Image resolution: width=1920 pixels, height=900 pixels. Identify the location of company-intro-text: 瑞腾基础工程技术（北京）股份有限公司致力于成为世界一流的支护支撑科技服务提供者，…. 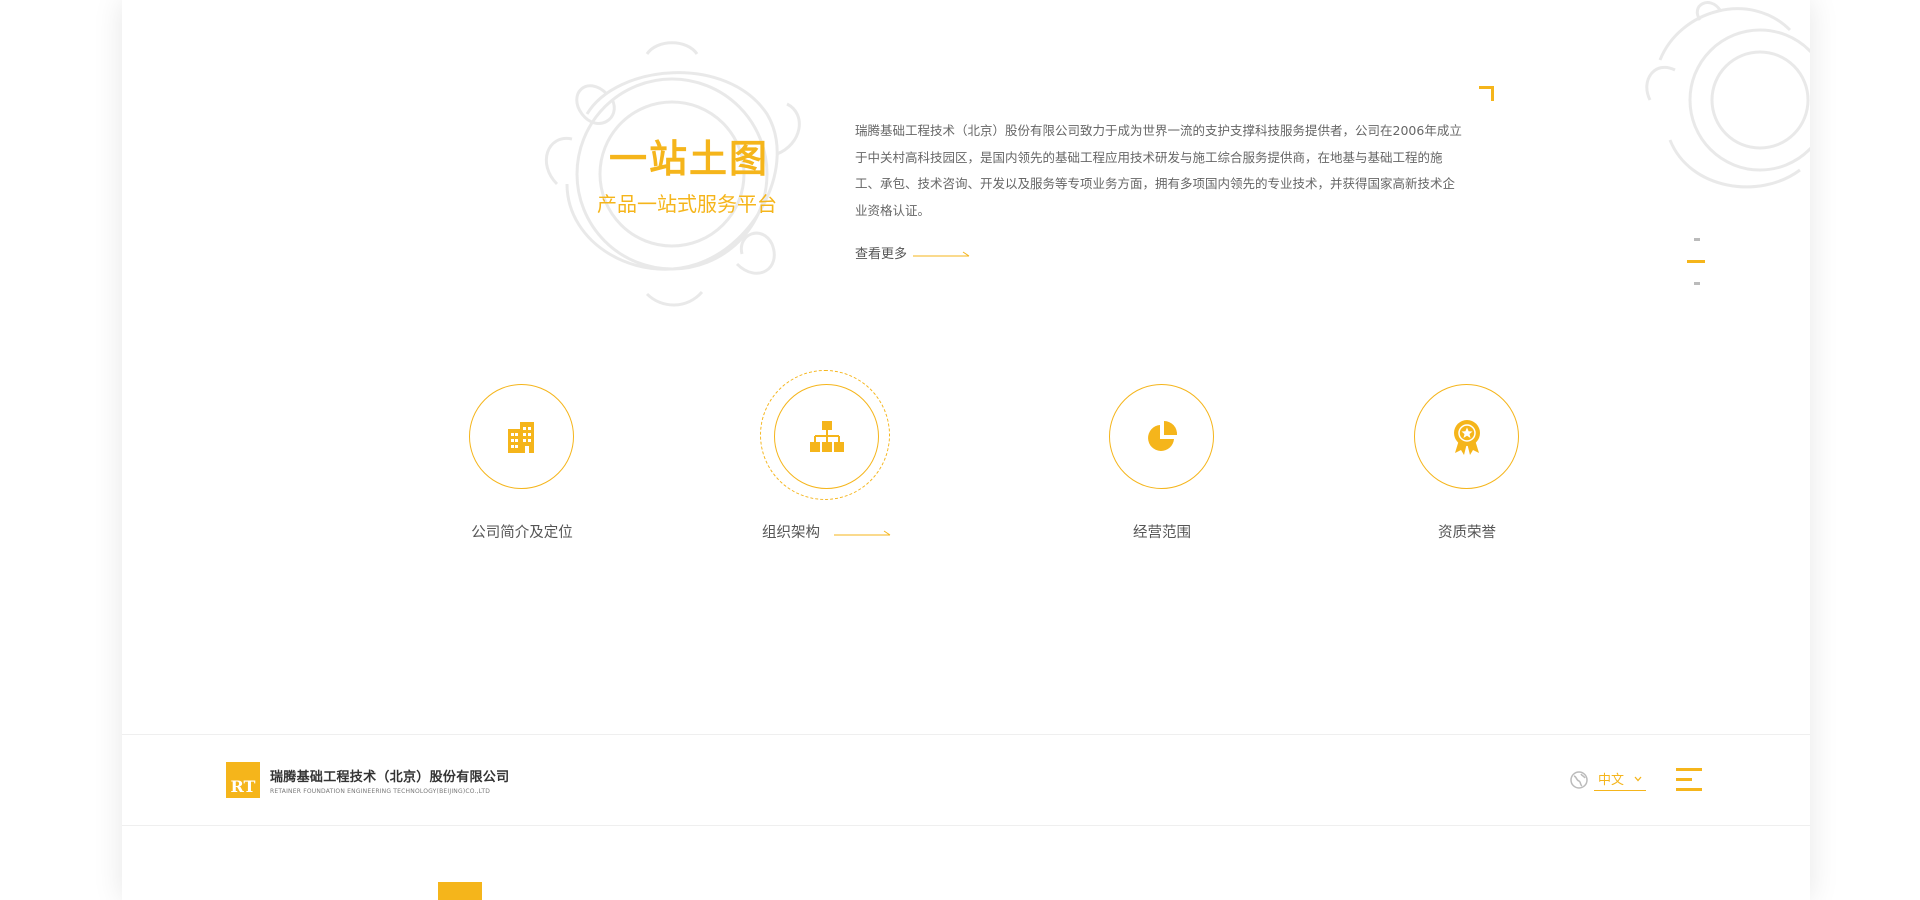
(1158, 170).